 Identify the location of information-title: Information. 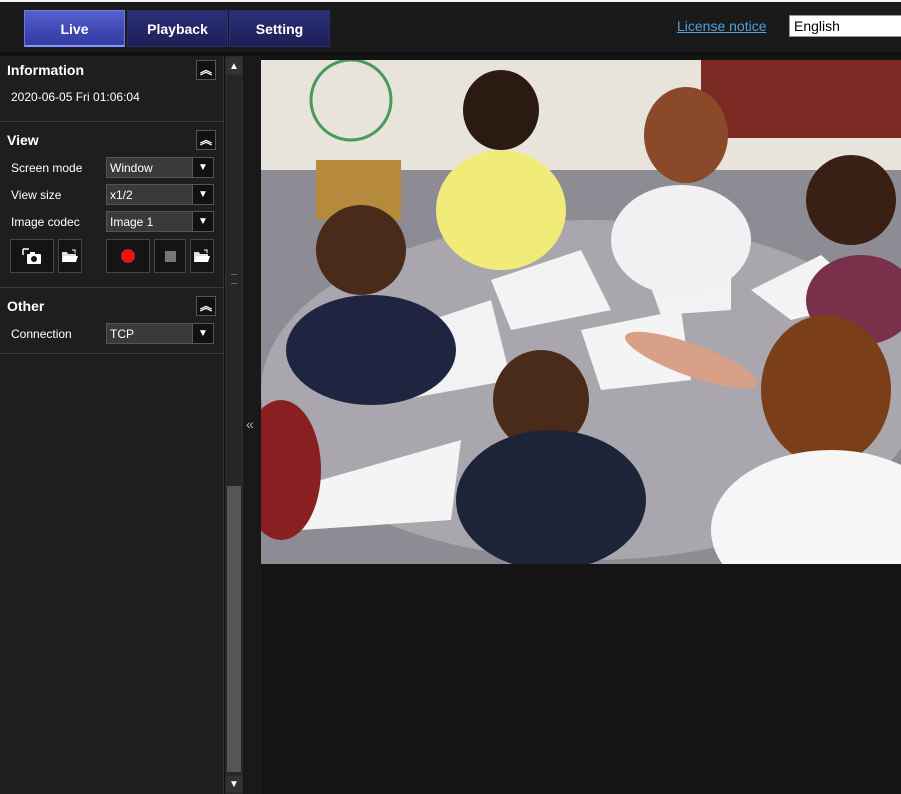
(45, 70).